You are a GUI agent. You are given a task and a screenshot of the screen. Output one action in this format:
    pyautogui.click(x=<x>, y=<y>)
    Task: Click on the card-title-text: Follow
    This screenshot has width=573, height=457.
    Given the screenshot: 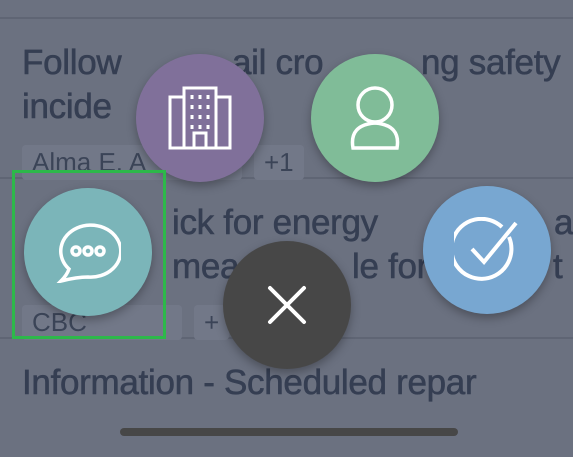 What is the action you would take?
    pyautogui.click(x=72, y=62)
    